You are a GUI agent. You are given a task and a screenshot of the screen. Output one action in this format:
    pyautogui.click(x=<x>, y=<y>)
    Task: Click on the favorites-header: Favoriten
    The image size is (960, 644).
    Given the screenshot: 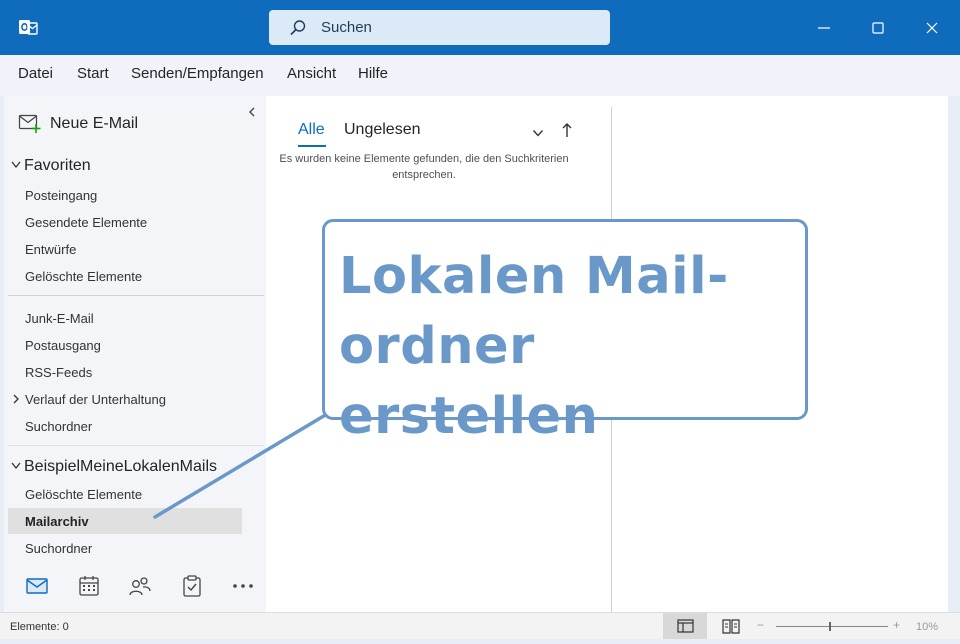 What is the action you would take?
    pyautogui.click(x=50, y=166)
    